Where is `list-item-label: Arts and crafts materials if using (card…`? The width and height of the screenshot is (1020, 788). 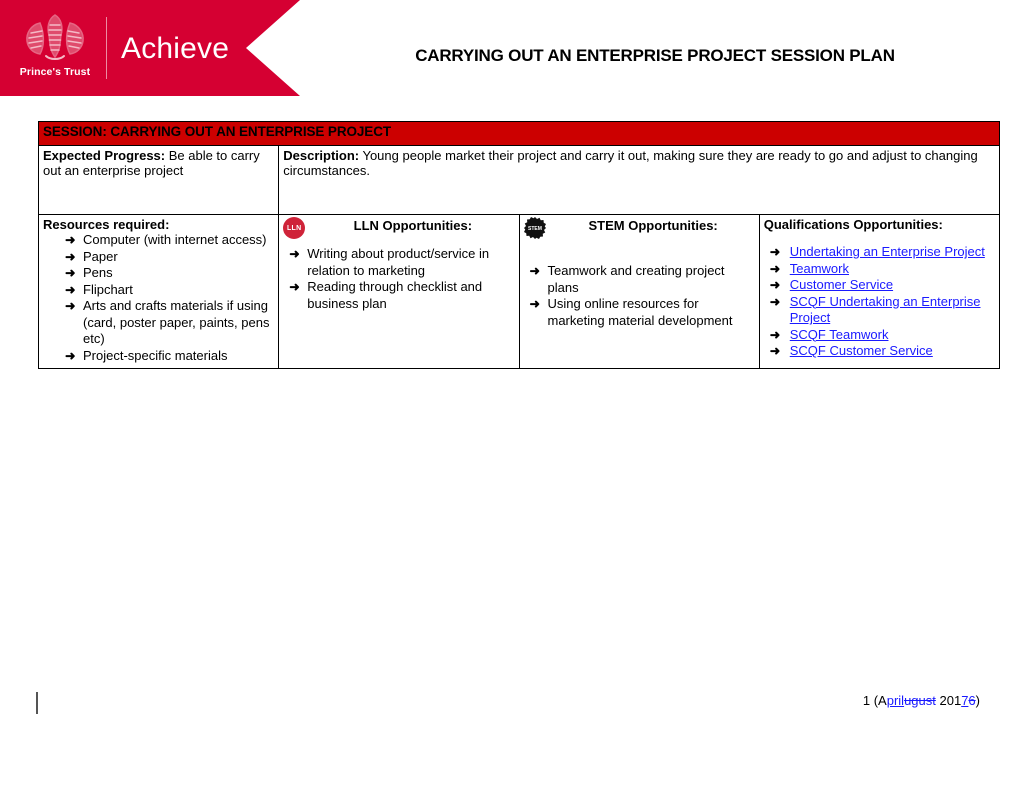
list-item-label: Arts and crafts materials if using (card… is located at coordinates (176, 322).